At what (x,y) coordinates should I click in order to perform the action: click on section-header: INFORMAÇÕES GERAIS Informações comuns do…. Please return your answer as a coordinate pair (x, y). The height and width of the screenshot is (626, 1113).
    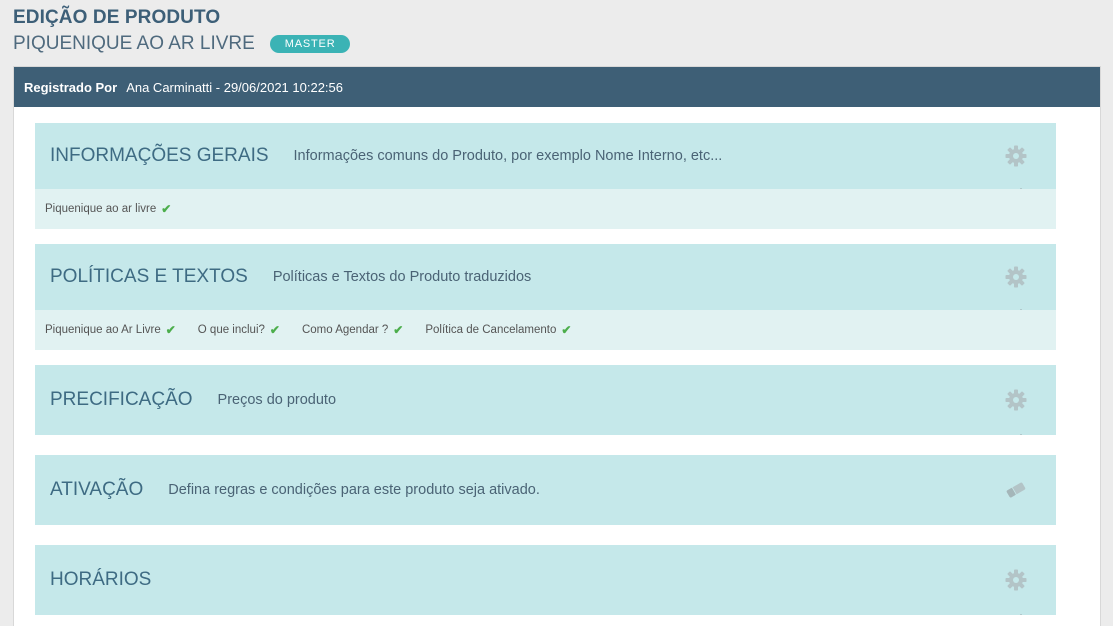
    Looking at the image, I should click on (545, 156).